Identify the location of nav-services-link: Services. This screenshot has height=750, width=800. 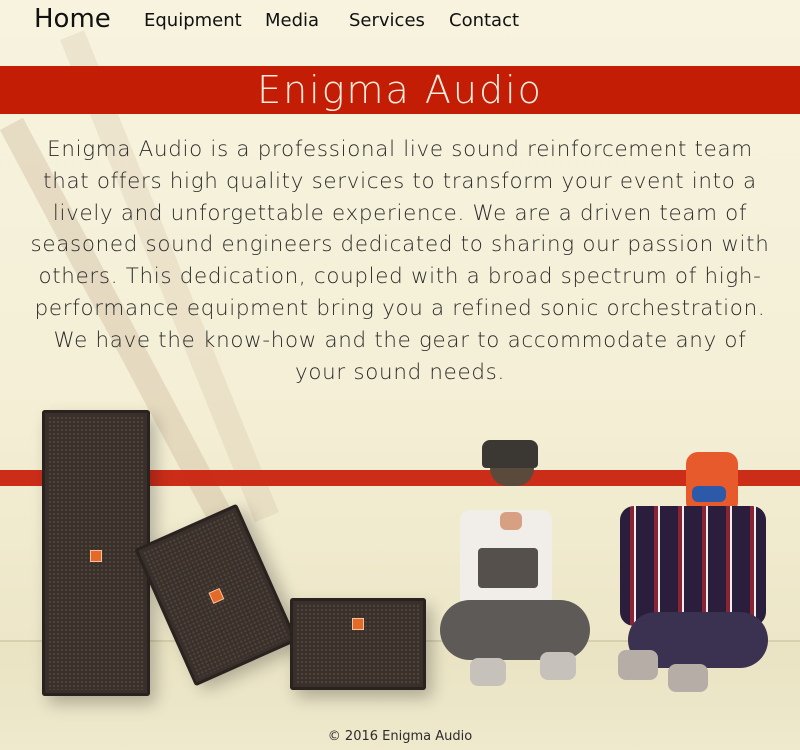
(387, 20).